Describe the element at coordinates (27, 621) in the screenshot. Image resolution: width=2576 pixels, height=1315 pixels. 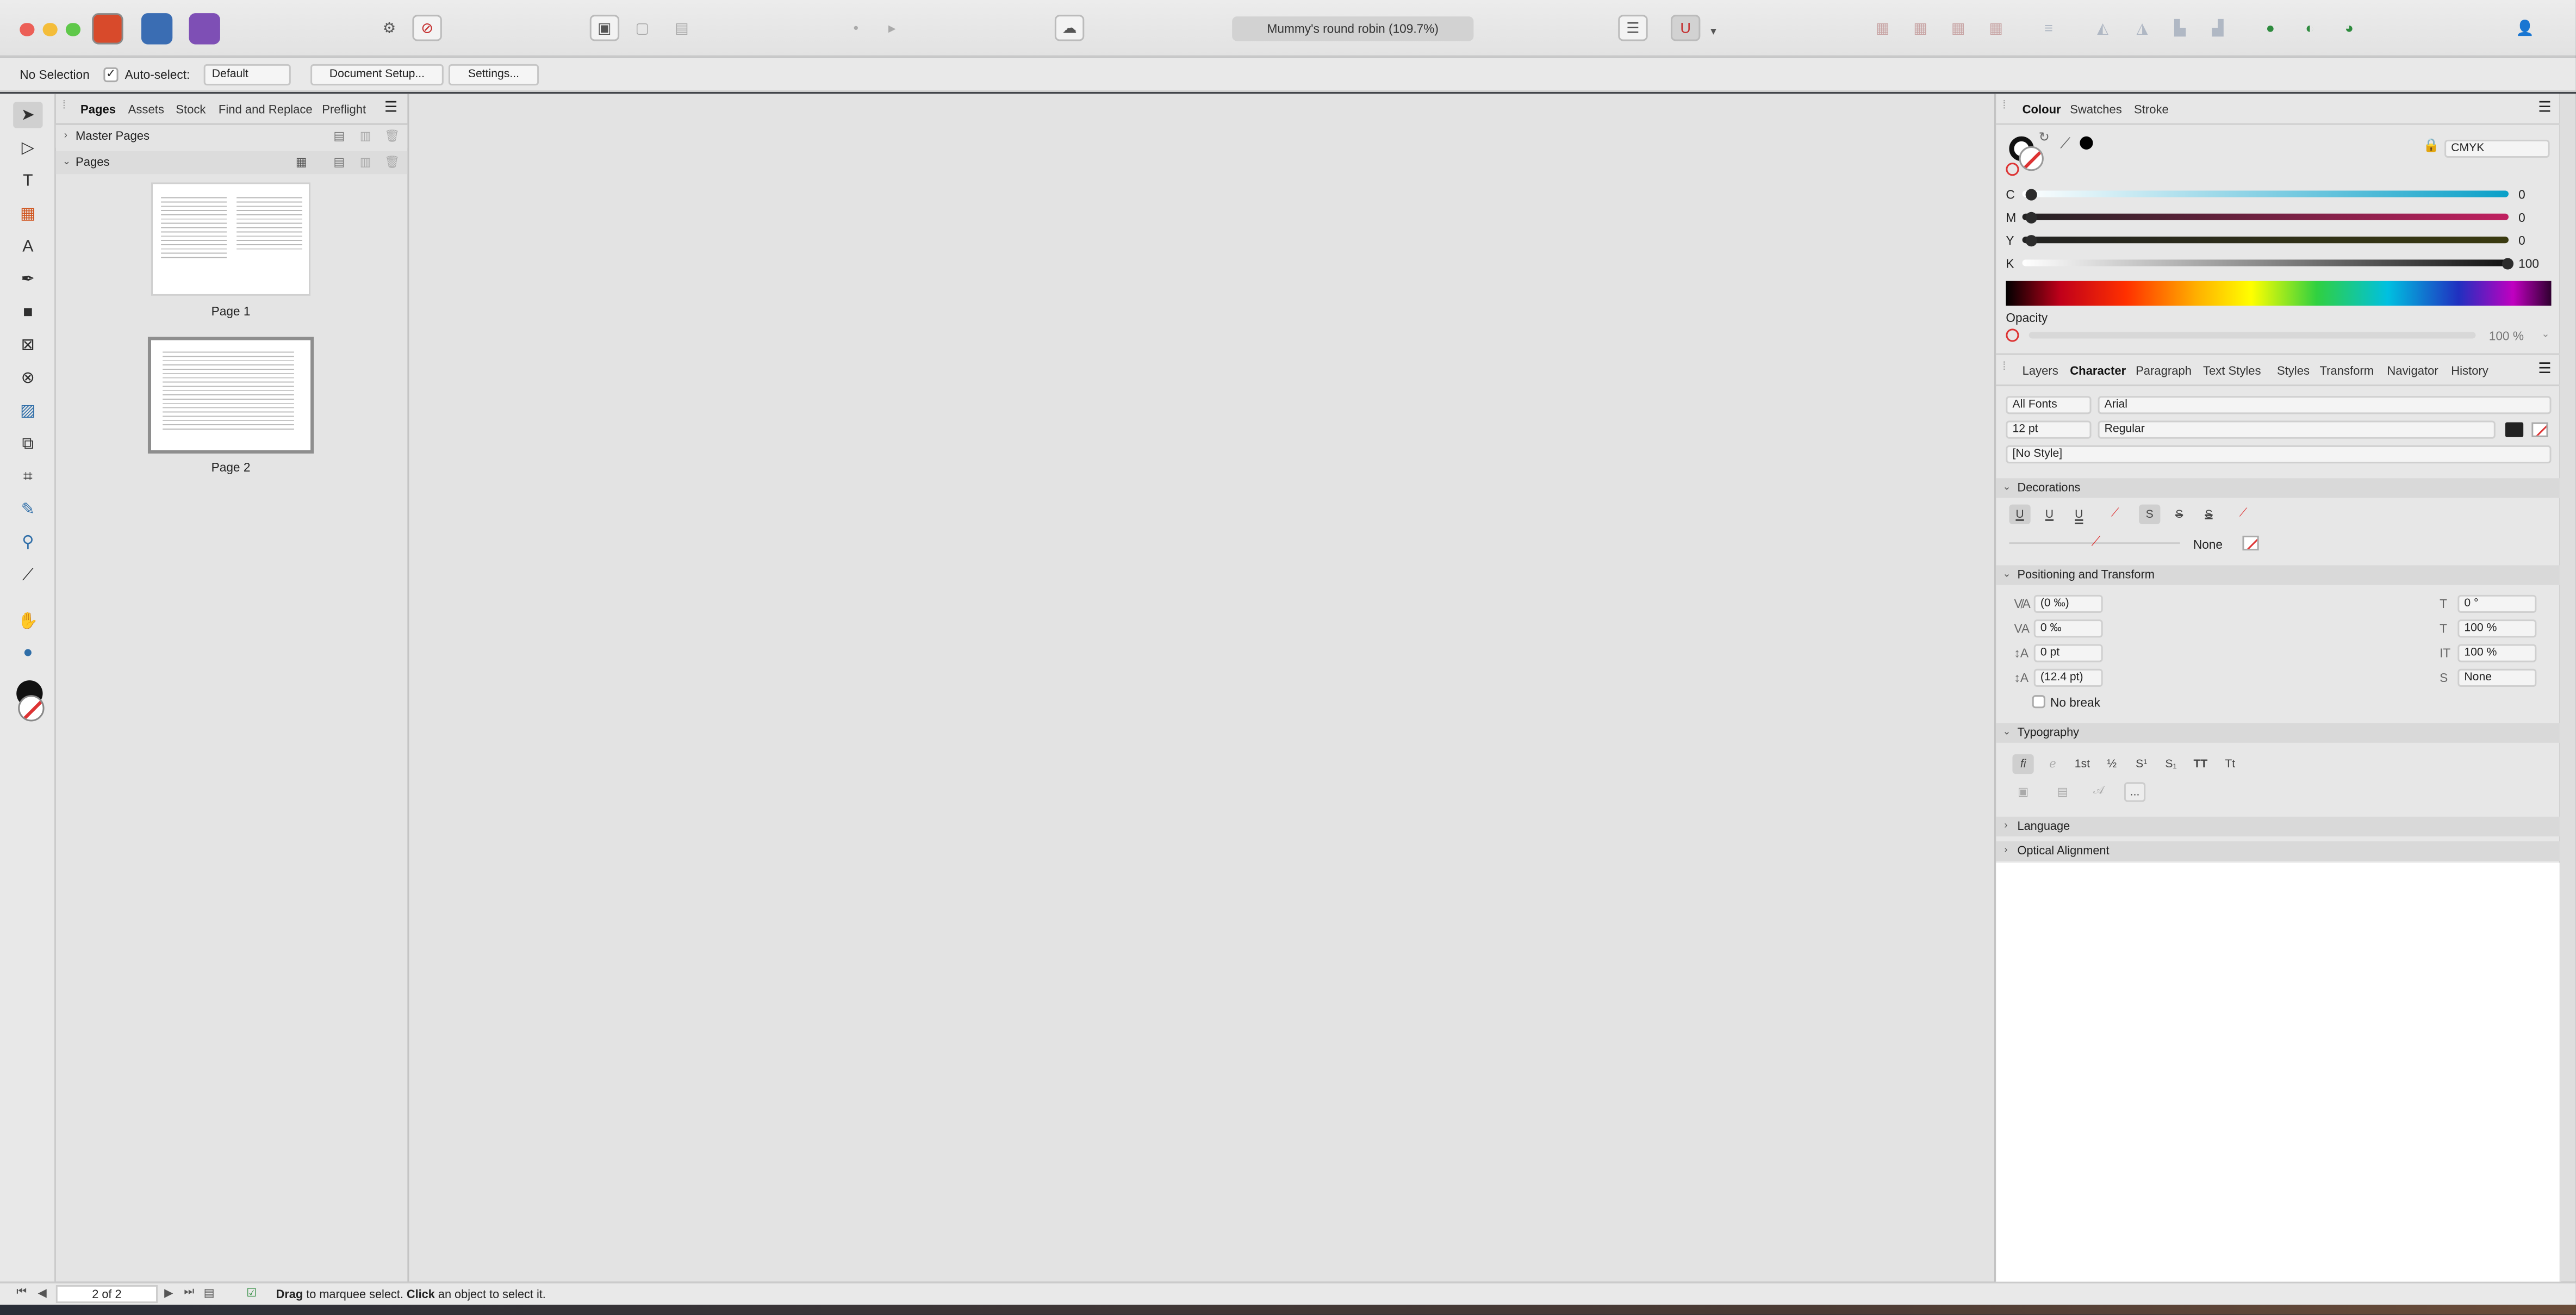
I see `hand-tool-icon: ✋` at that location.